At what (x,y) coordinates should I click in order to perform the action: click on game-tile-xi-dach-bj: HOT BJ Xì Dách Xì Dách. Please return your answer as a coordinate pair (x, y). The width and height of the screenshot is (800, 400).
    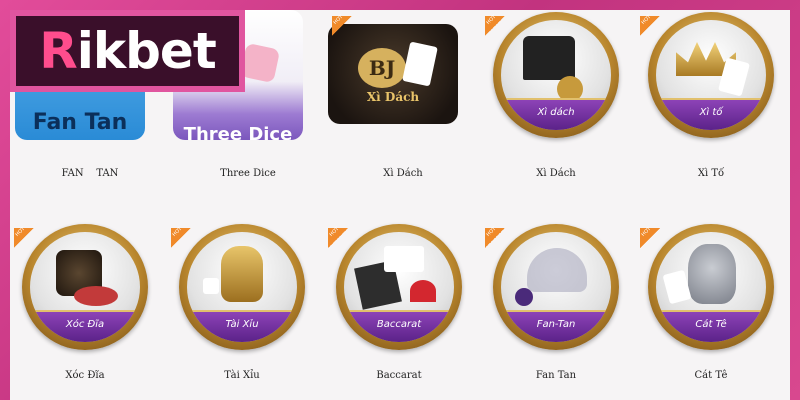
    Looking at the image, I should click on (403, 94).